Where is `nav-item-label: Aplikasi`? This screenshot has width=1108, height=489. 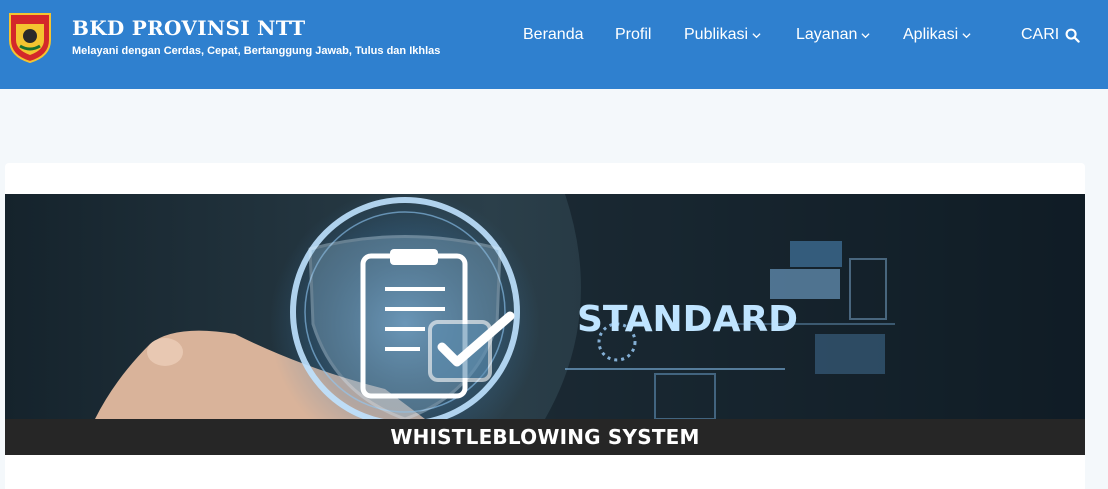 nav-item-label: Aplikasi is located at coordinates (931, 34).